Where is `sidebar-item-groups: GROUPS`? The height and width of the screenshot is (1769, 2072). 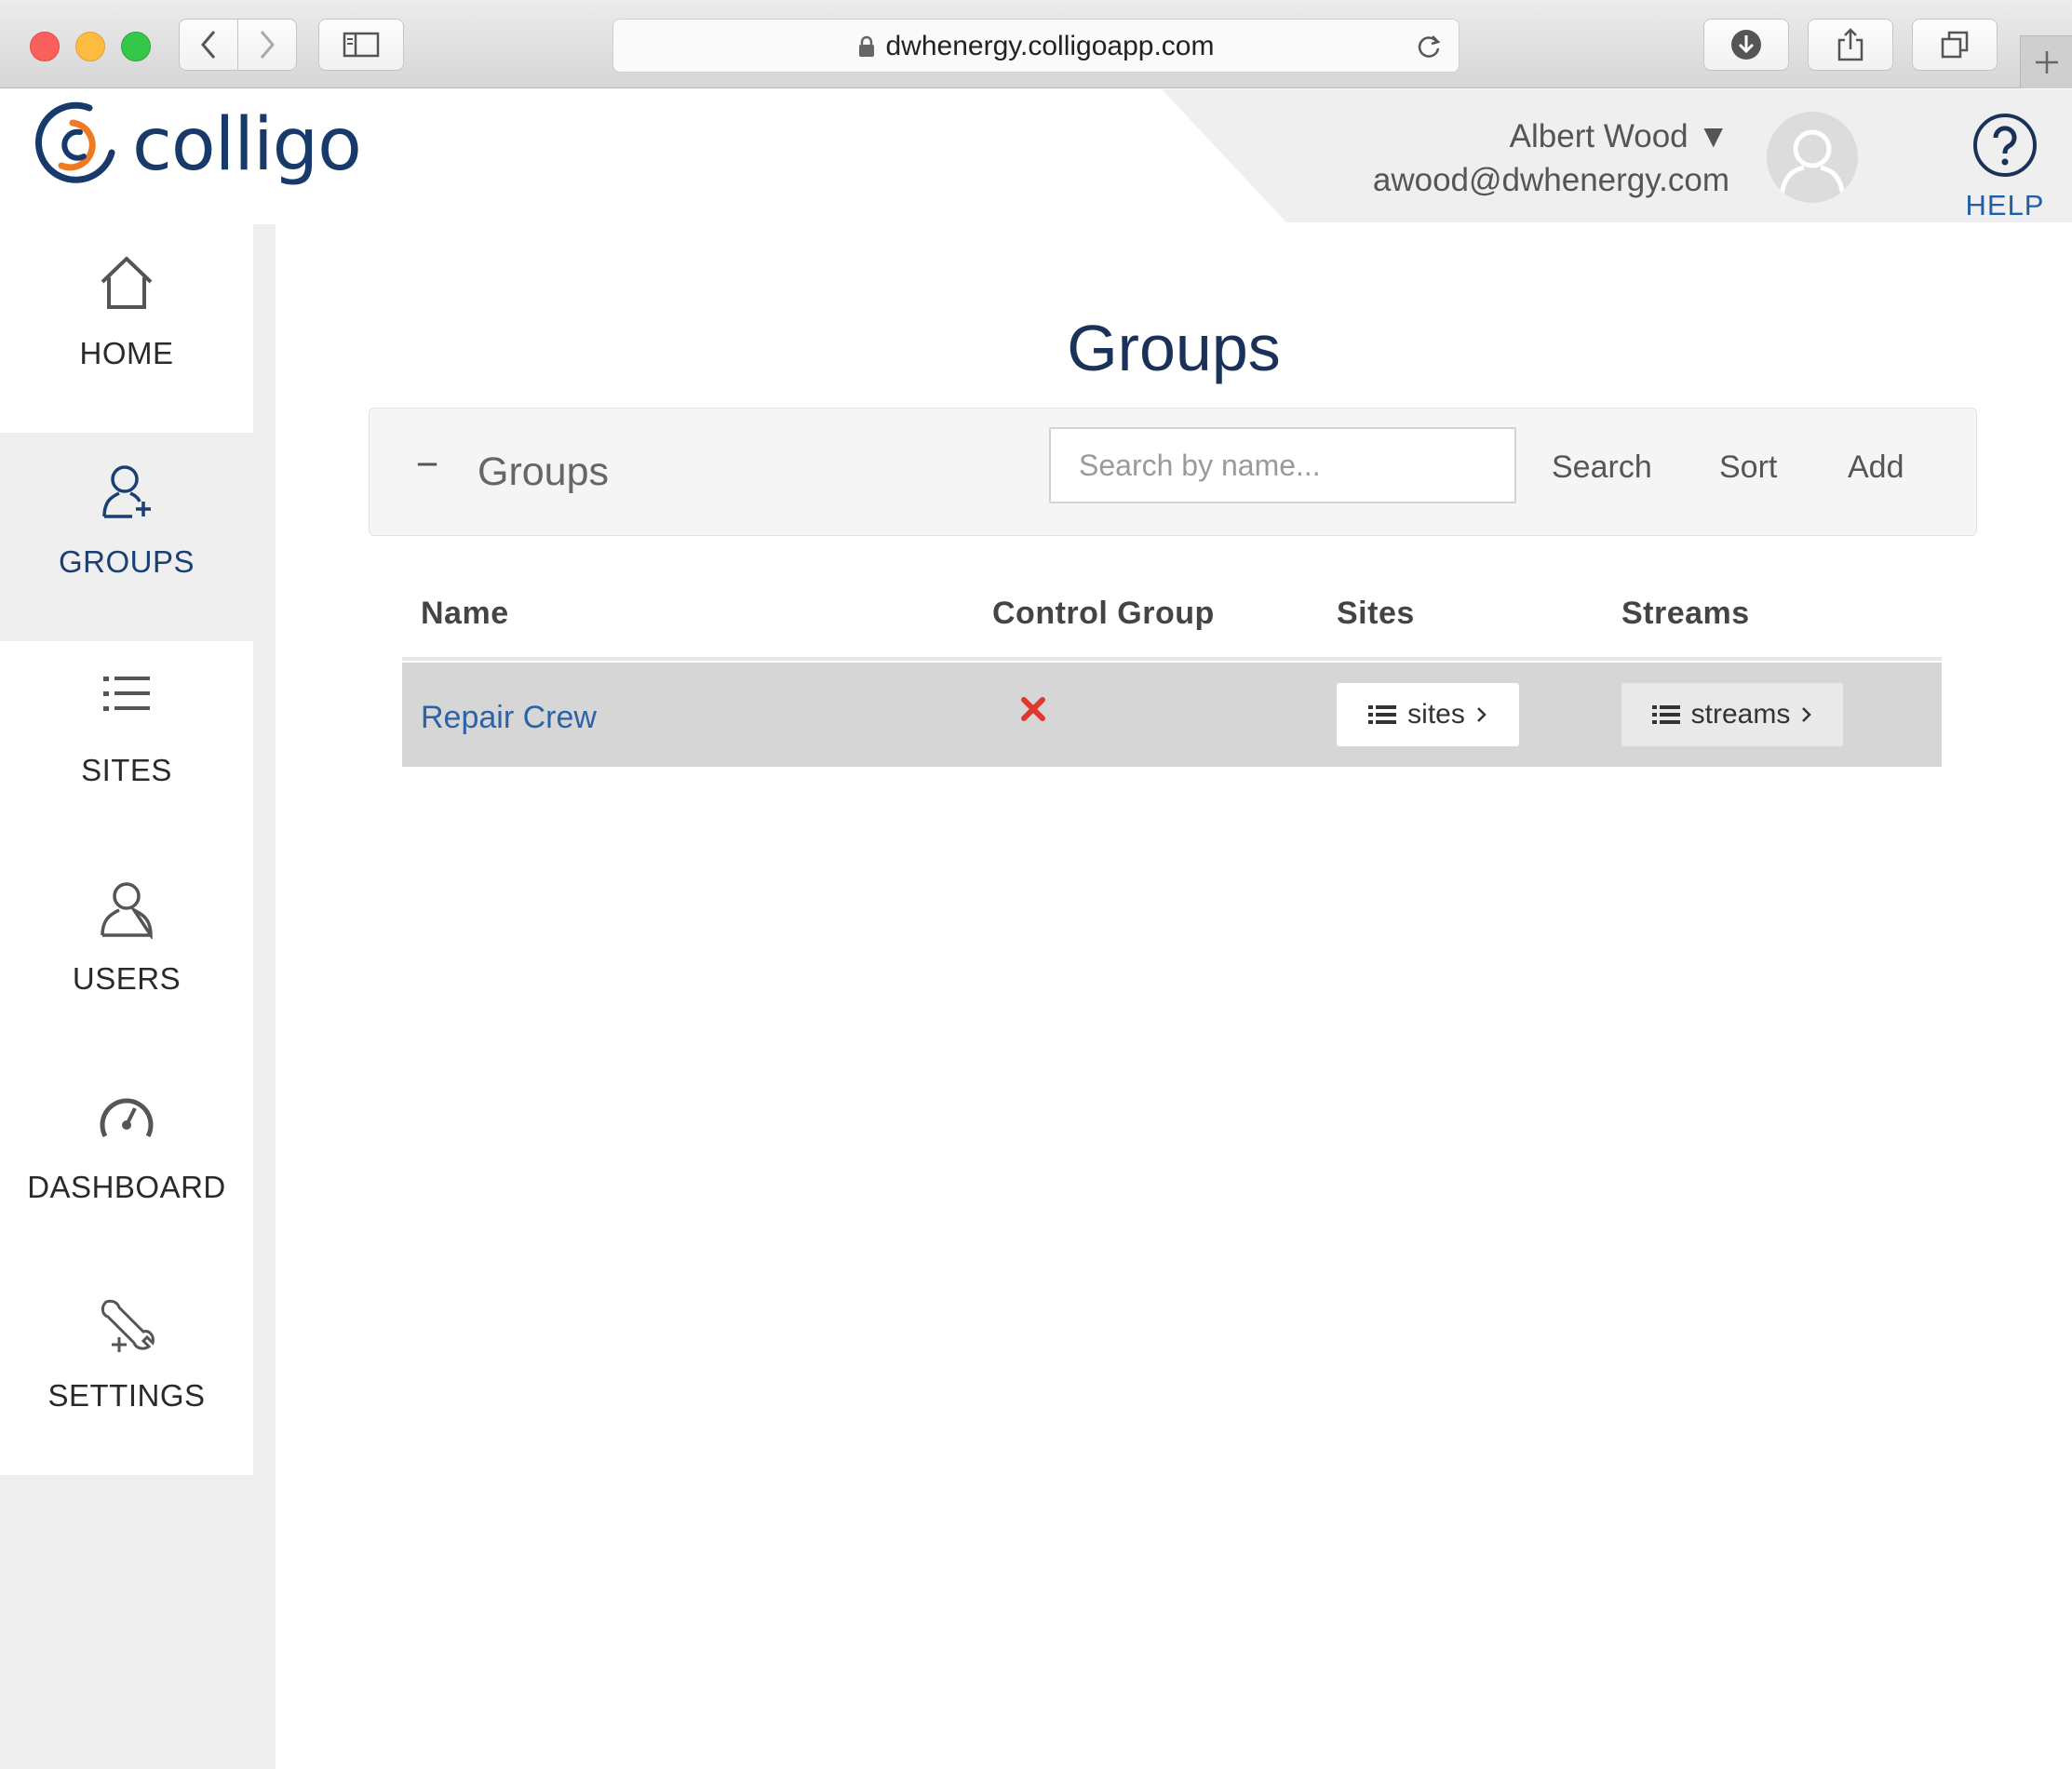 sidebar-item-groups: GROUPS is located at coordinates (126, 537).